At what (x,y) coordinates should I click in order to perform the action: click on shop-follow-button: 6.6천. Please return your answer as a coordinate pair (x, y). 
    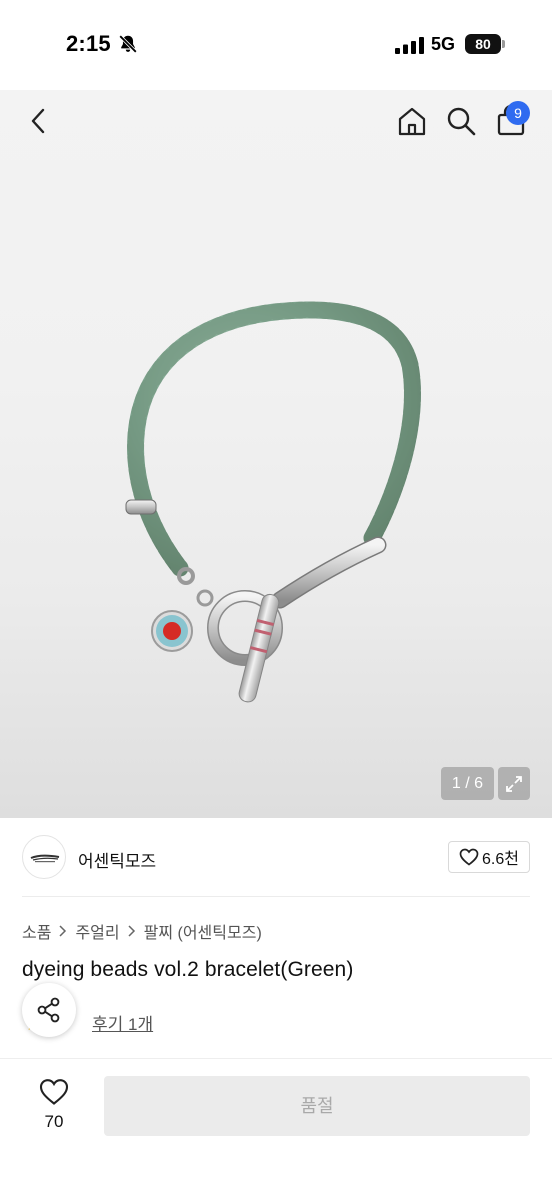
    Looking at the image, I should click on (489, 857).